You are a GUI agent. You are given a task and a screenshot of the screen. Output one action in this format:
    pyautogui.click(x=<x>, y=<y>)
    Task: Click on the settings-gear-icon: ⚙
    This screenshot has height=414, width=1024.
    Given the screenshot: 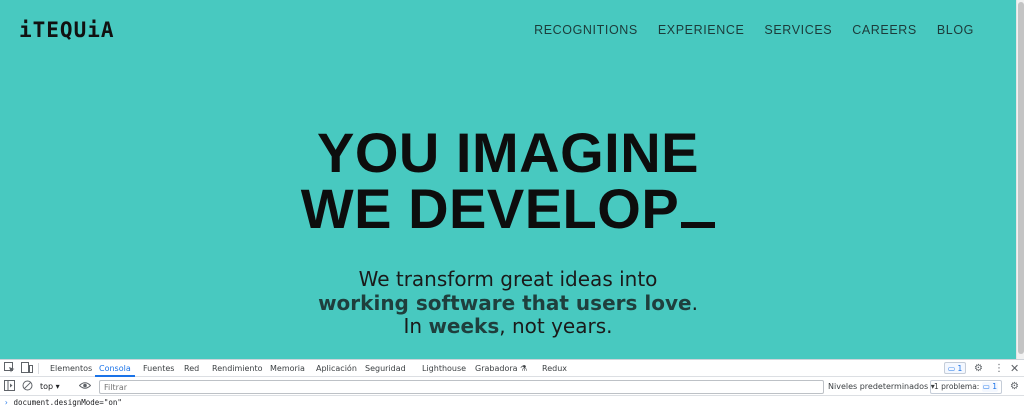 What is the action you would take?
    pyautogui.click(x=978, y=368)
    